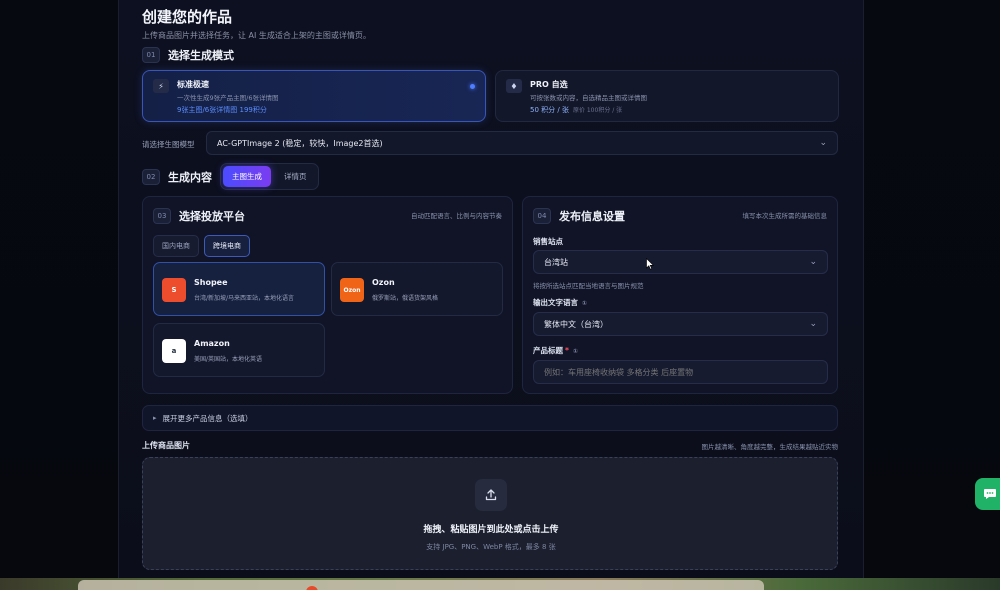 This screenshot has width=1000, height=590. Describe the element at coordinates (161, 86) in the screenshot. I see `lightning-icon: ⚡` at that location.